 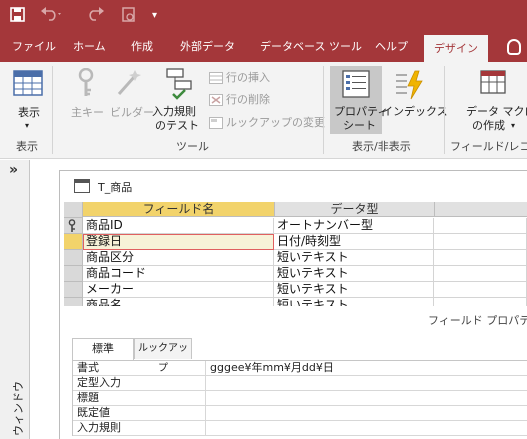 I want to click on nav-pane-vertical-label: ウィンドウ, so click(x=18, y=408).